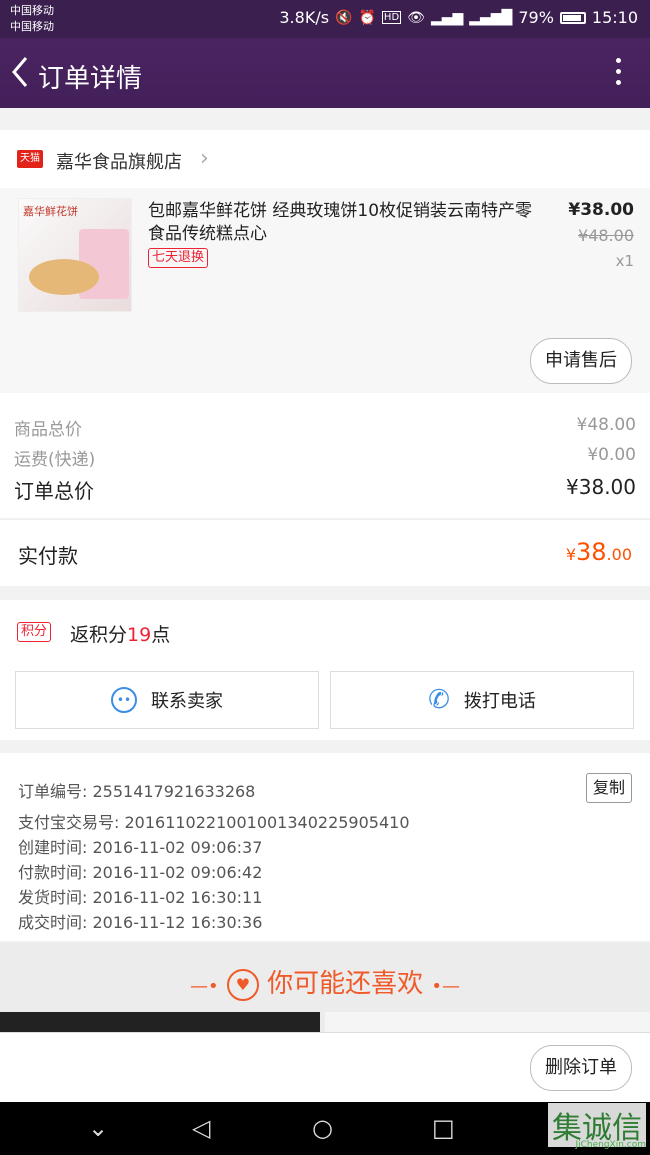 This screenshot has height=1155, width=650. What do you see at coordinates (348, 223) in the screenshot?
I see `product-title: 包邮嘉华鲜花饼 经典玫瑰饼10枚促销装云南特产零食品传统糕点心` at bounding box center [348, 223].